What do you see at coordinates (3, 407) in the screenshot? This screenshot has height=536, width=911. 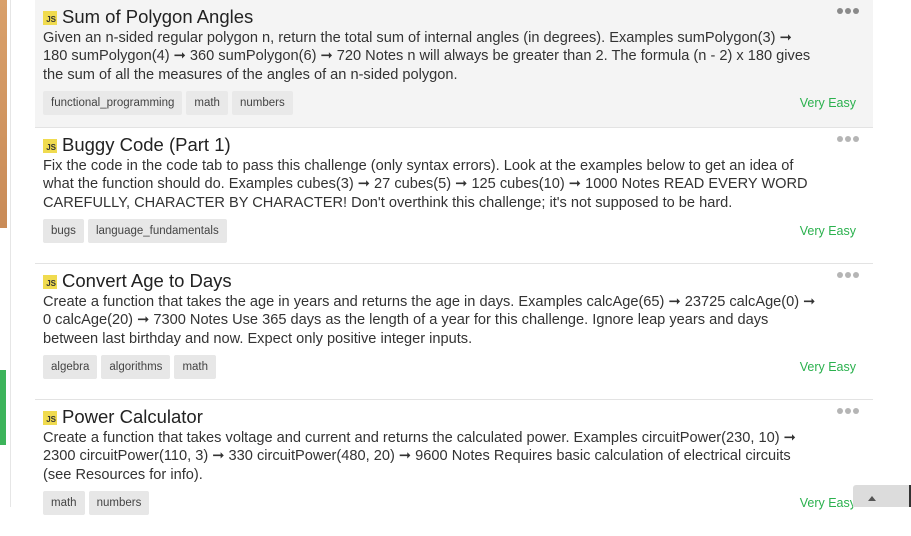 I see `side-panel-accent` at bounding box center [3, 407].